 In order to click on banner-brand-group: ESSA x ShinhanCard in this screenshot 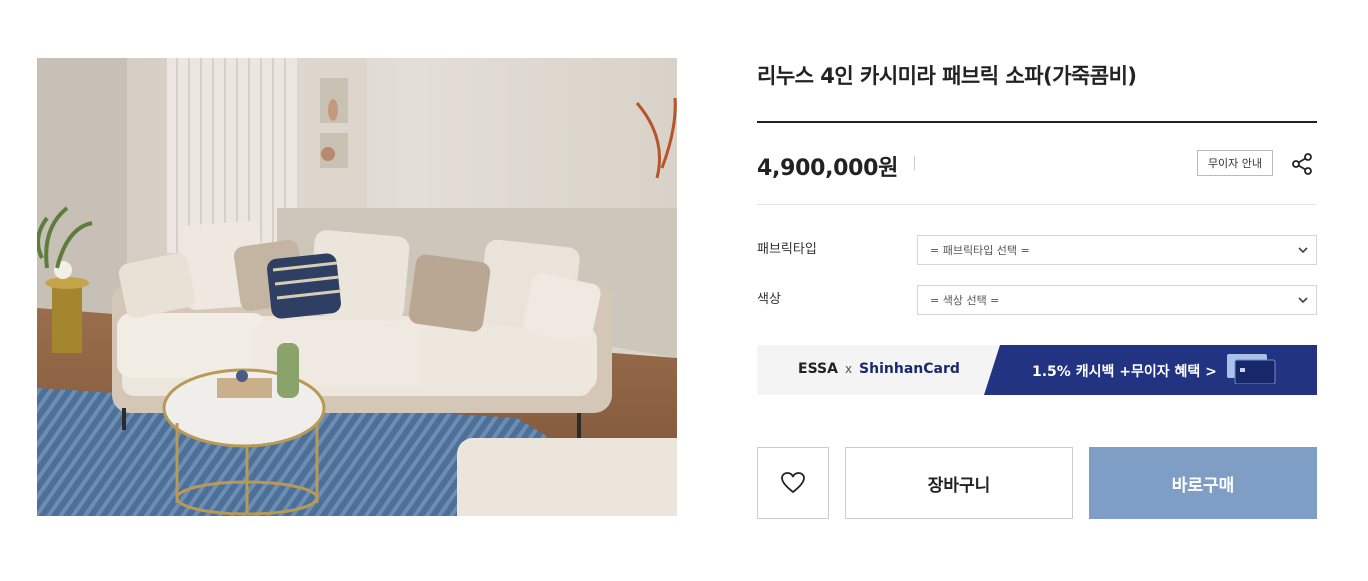, I will do `click(879, 369)`.